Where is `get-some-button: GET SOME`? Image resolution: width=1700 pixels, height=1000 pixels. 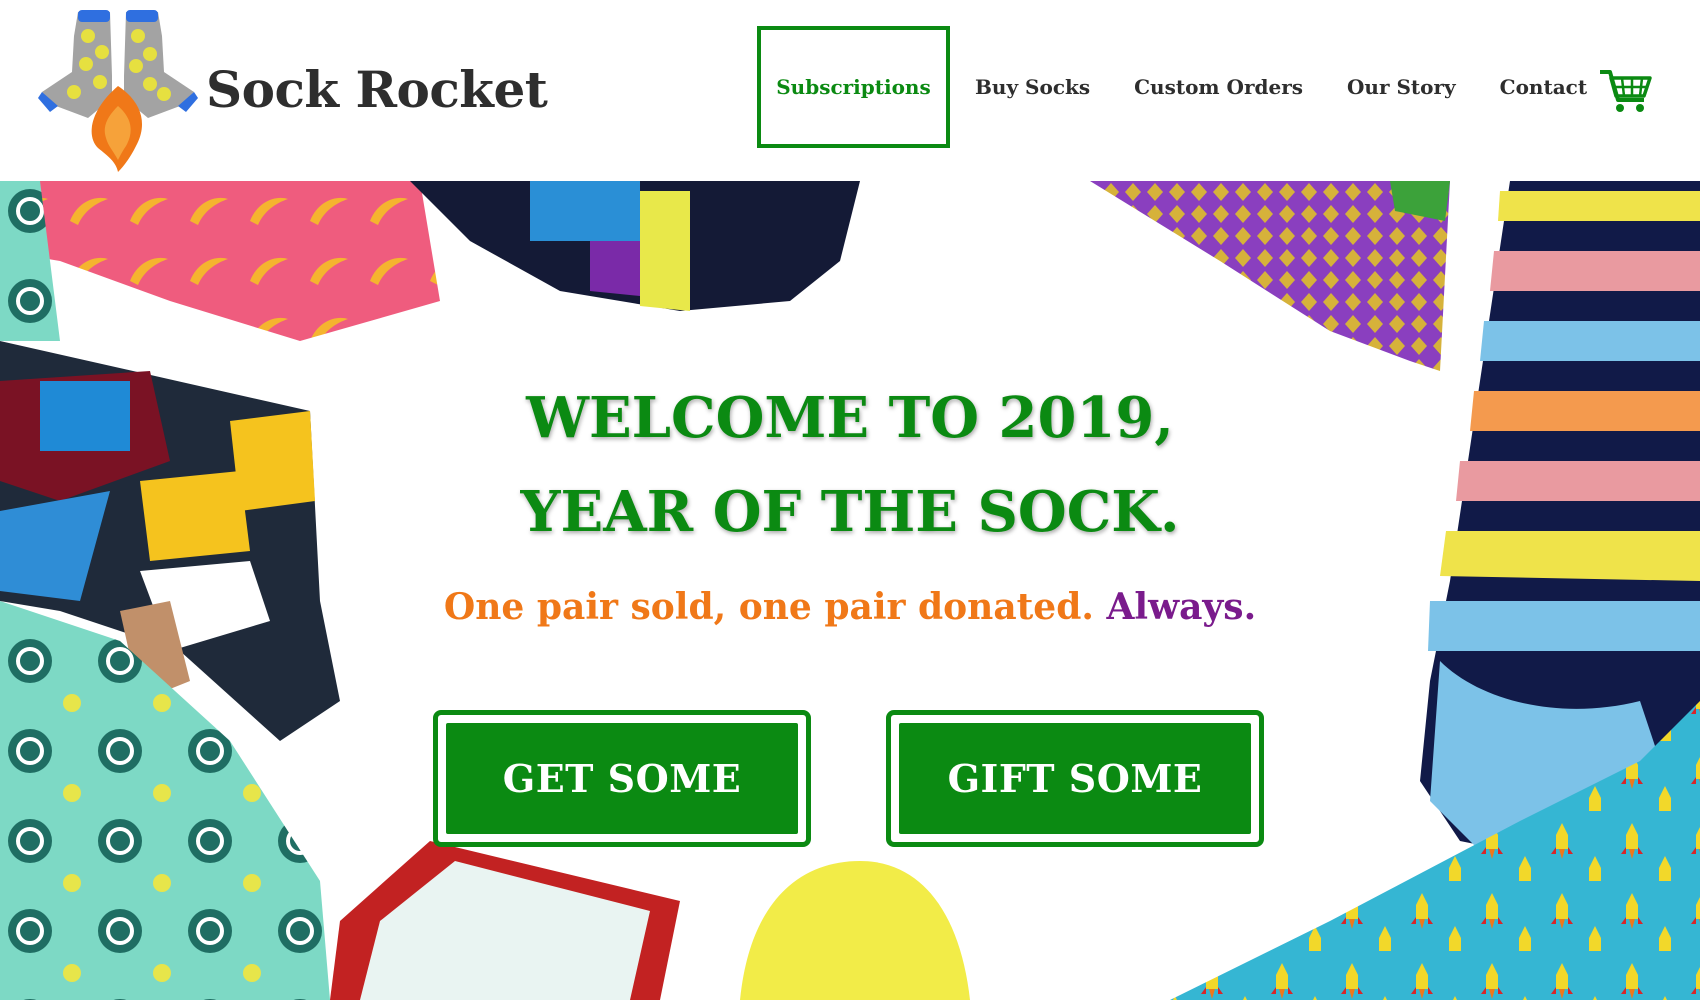
get-some-button: GET SOME is located at coordinates (622, 778).